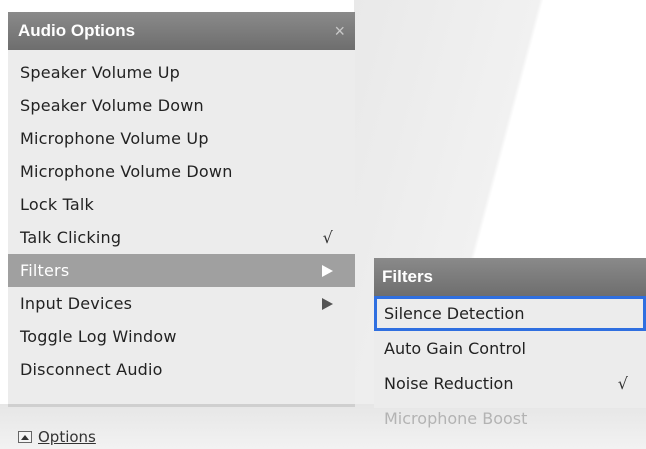  I want to click on menu-item-microphone-volume-up: Microphone Volume Up, so click(181, 138).